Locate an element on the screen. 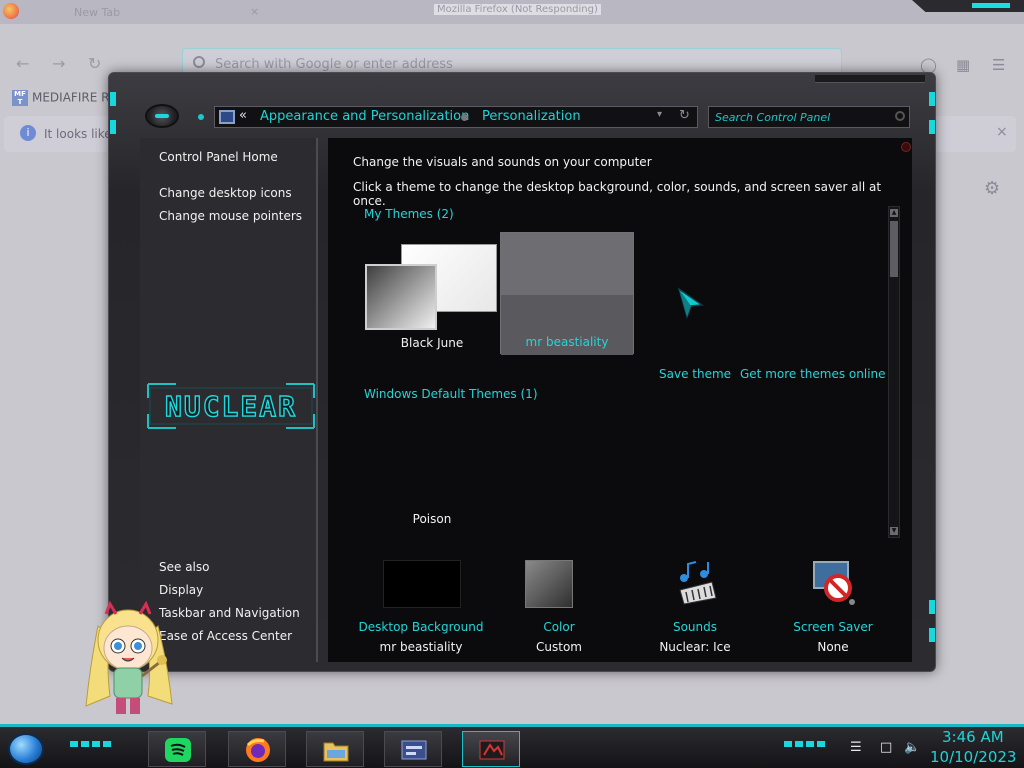  color-setting: Color Custom is located at coordinates (559, 608).